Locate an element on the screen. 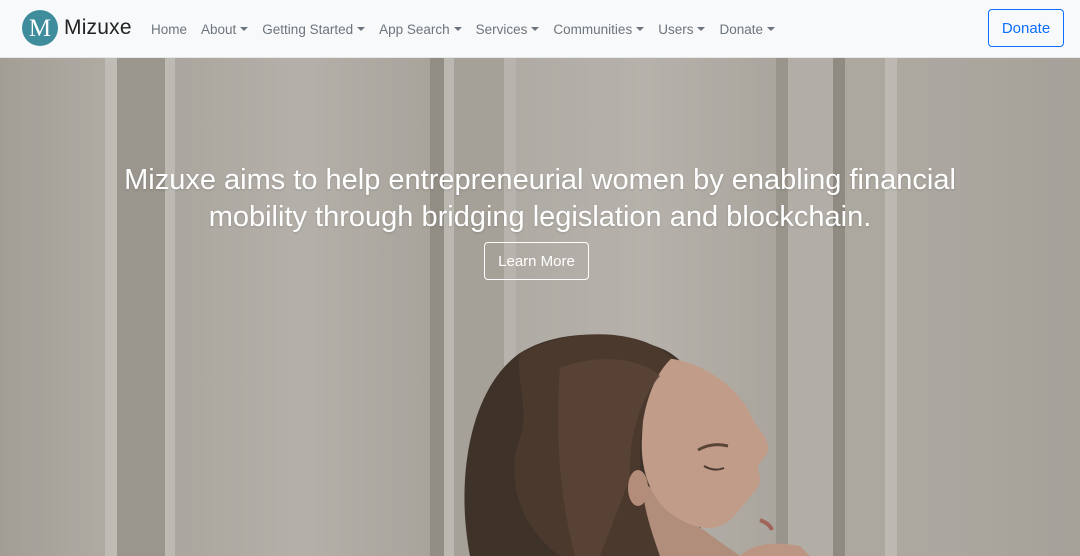  learn-more-button: Learn More is located at coordinates (536, 261).